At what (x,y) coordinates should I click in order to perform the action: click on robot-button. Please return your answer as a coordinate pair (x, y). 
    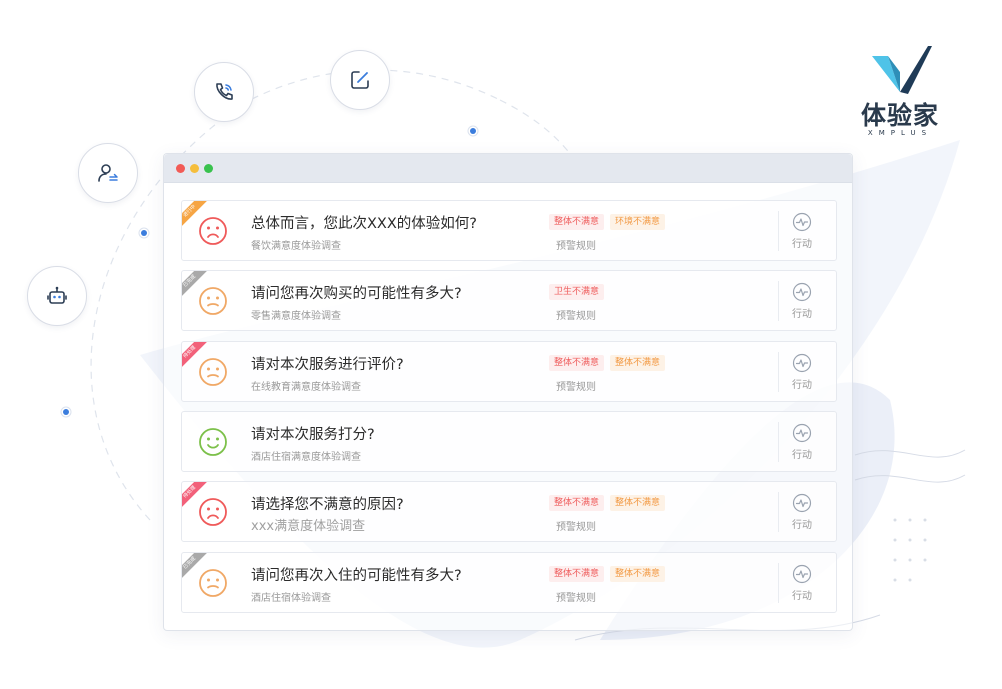
    Looking at the image, I should click on (57, 296).